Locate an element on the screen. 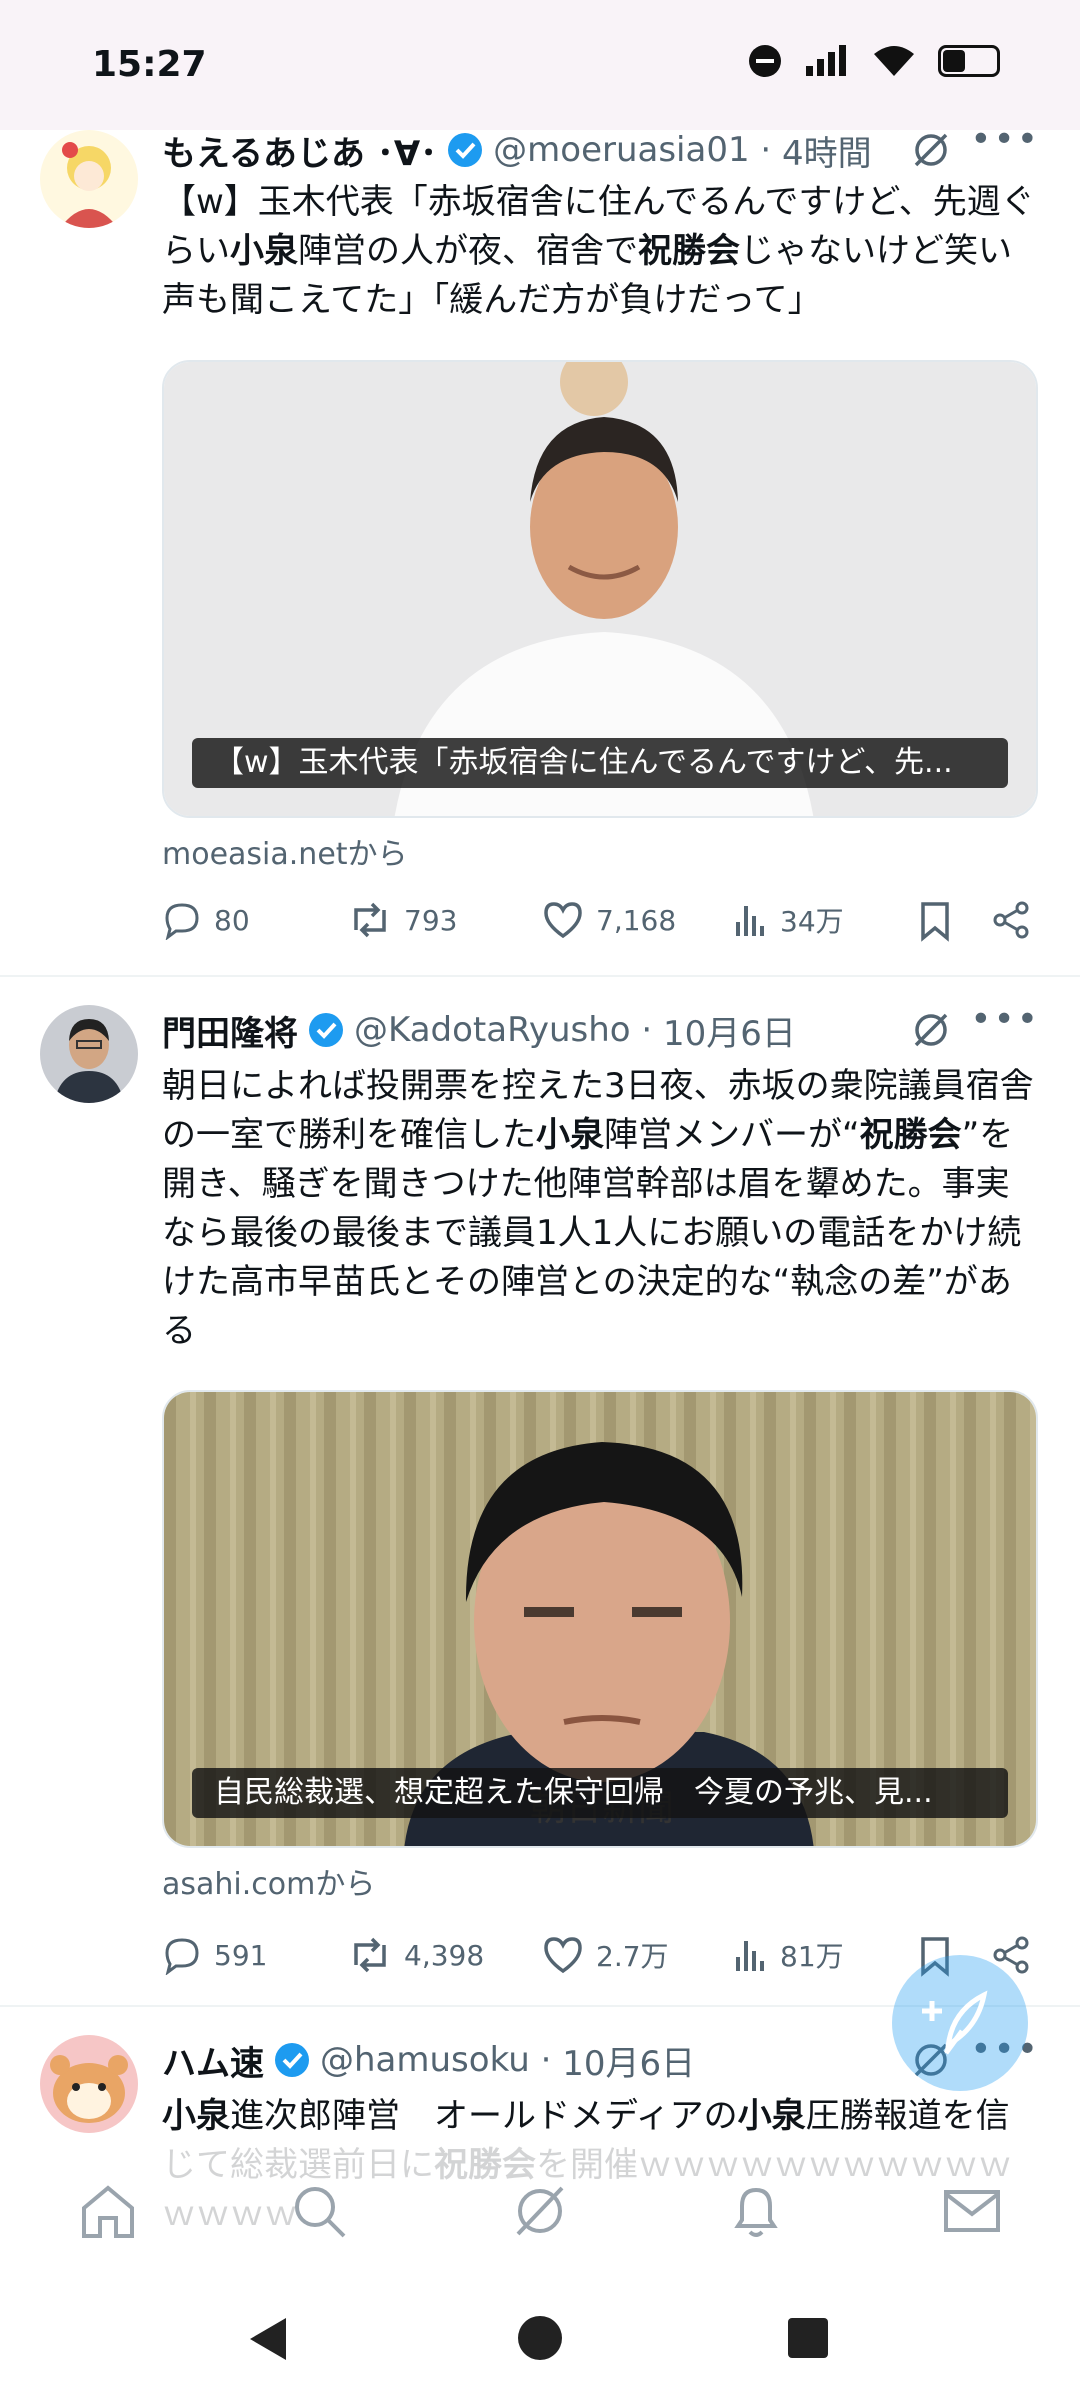 The height and width of the screenshot is (2400, 1080). nav-grok is located at coordinates (540, 2213).